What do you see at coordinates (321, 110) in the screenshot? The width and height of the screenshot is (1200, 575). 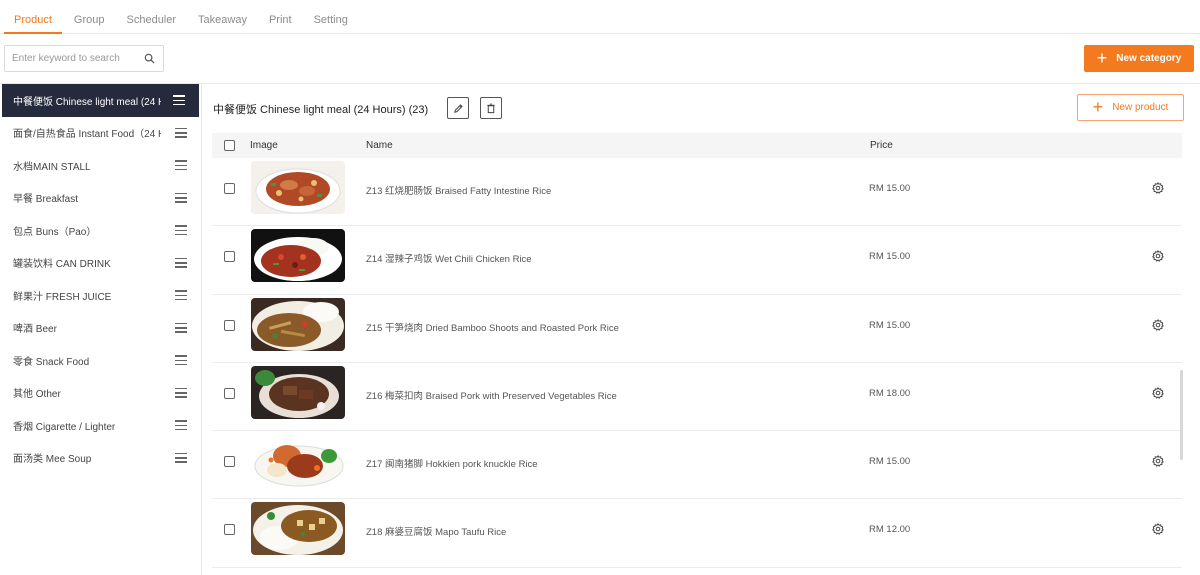 I see `category-title: 中餐便饭 Chinese light meal (24 Hours) (23)` at bounding box center [321, 110].